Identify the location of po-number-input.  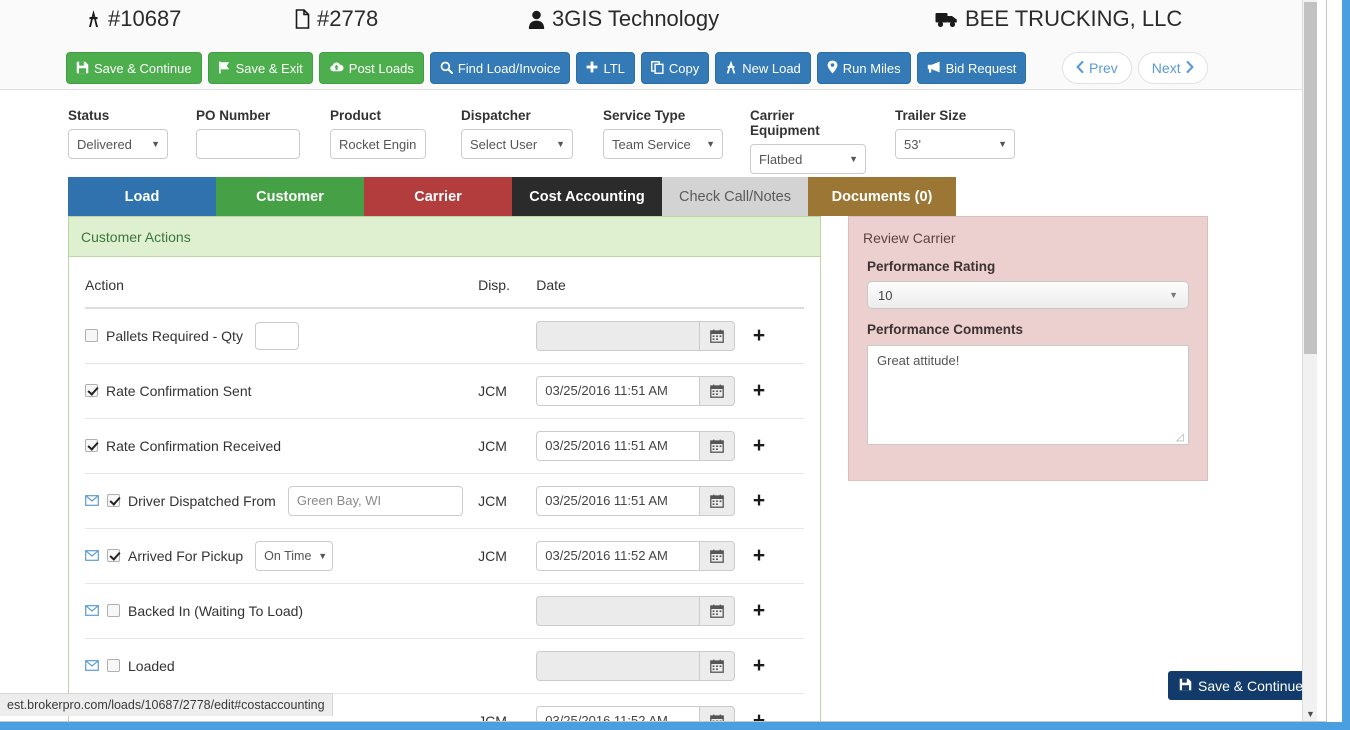
(248, 144).